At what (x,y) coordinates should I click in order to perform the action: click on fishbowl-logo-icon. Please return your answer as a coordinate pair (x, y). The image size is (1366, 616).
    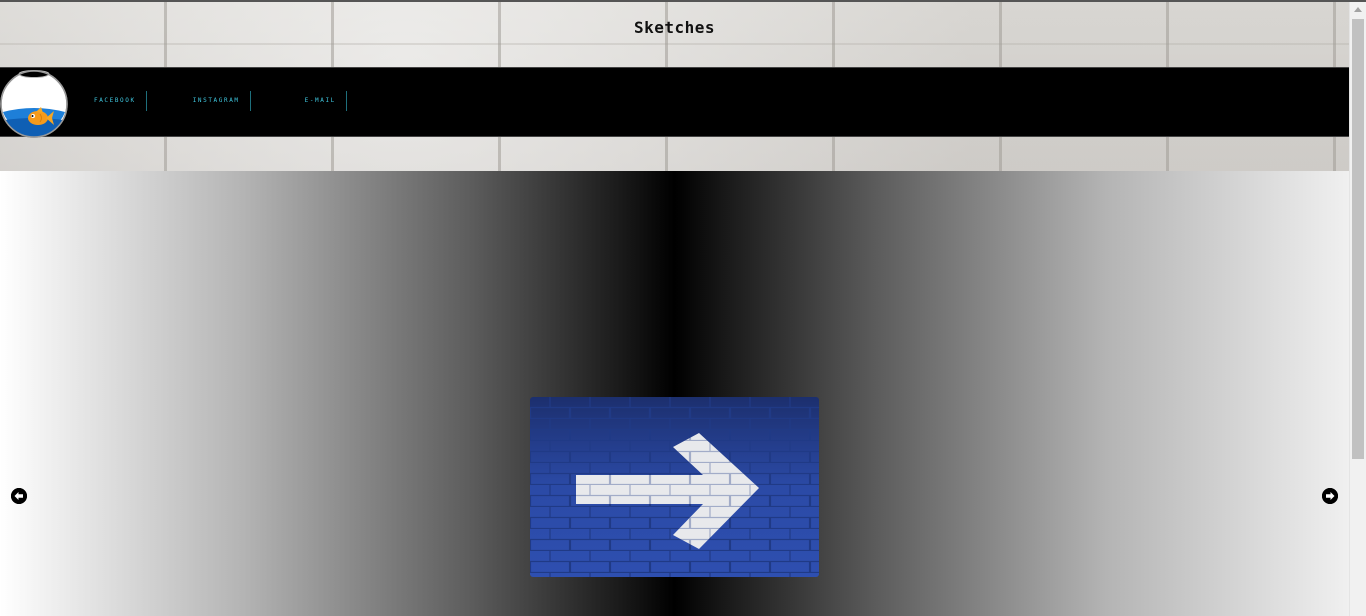
    Looking at the image, I should click on (35, 103).